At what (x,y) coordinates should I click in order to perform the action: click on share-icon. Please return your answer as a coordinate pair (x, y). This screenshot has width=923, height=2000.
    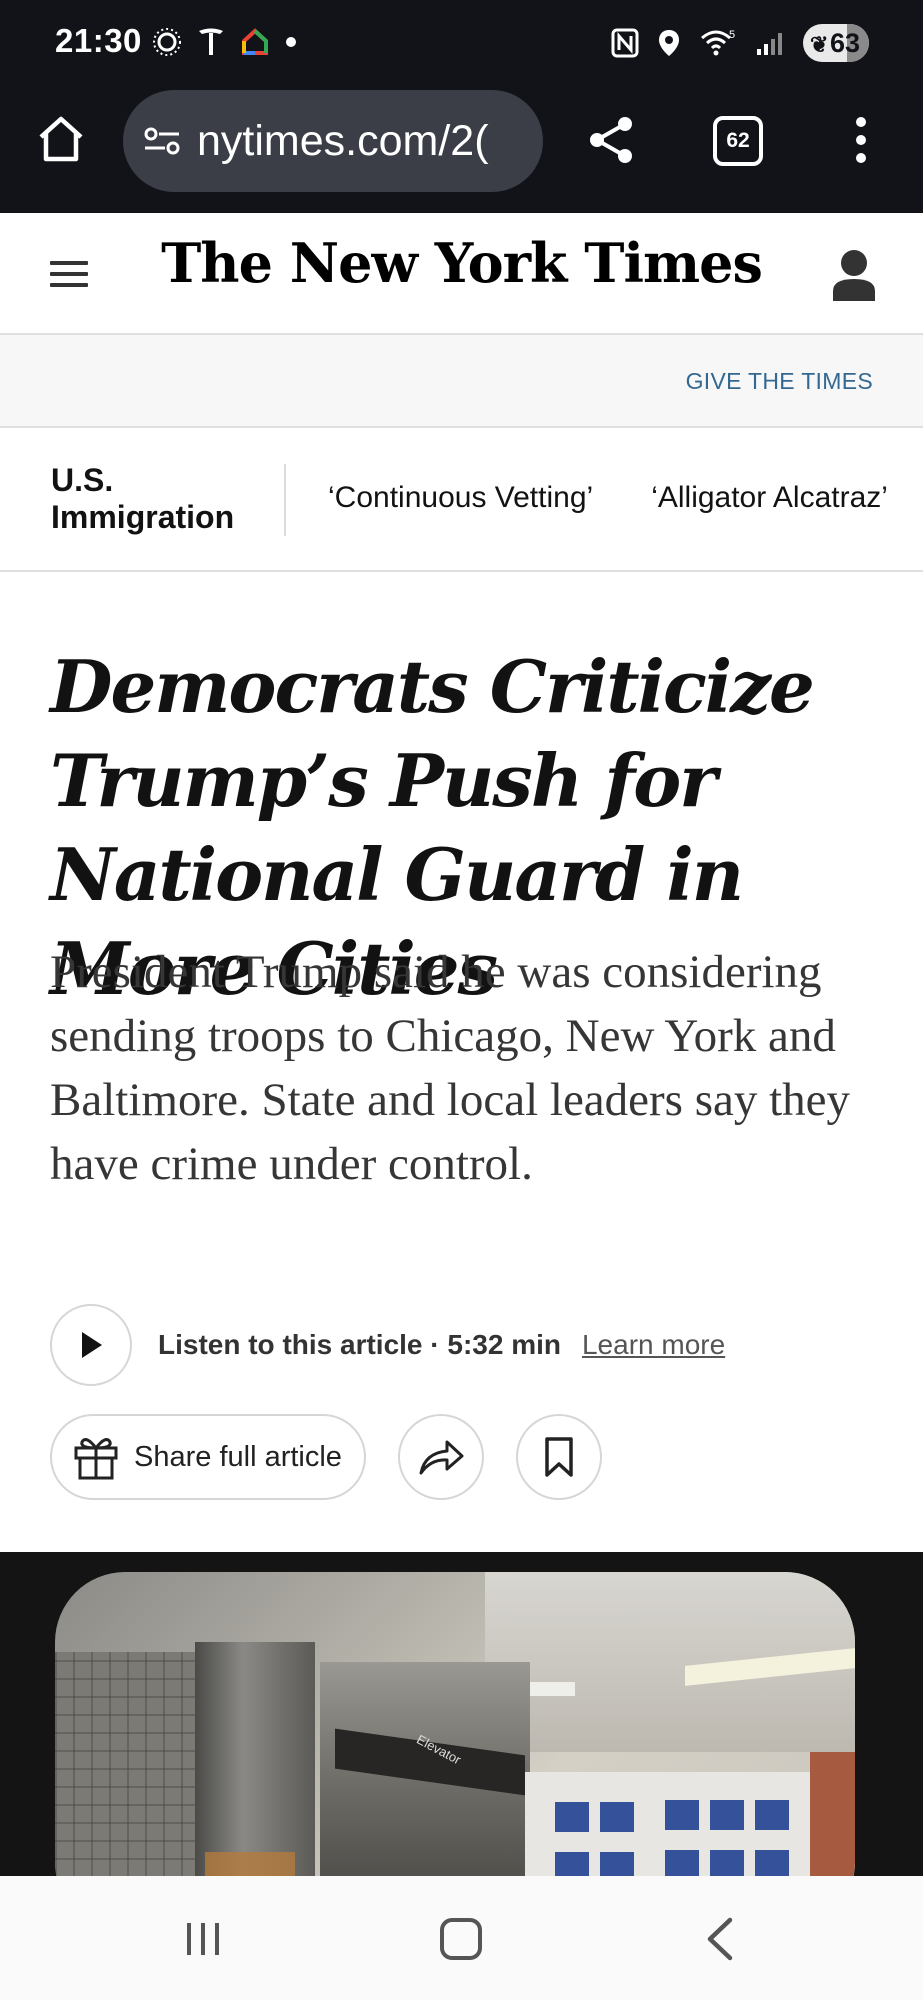
    Looking at the image, I should click on (611, 140).